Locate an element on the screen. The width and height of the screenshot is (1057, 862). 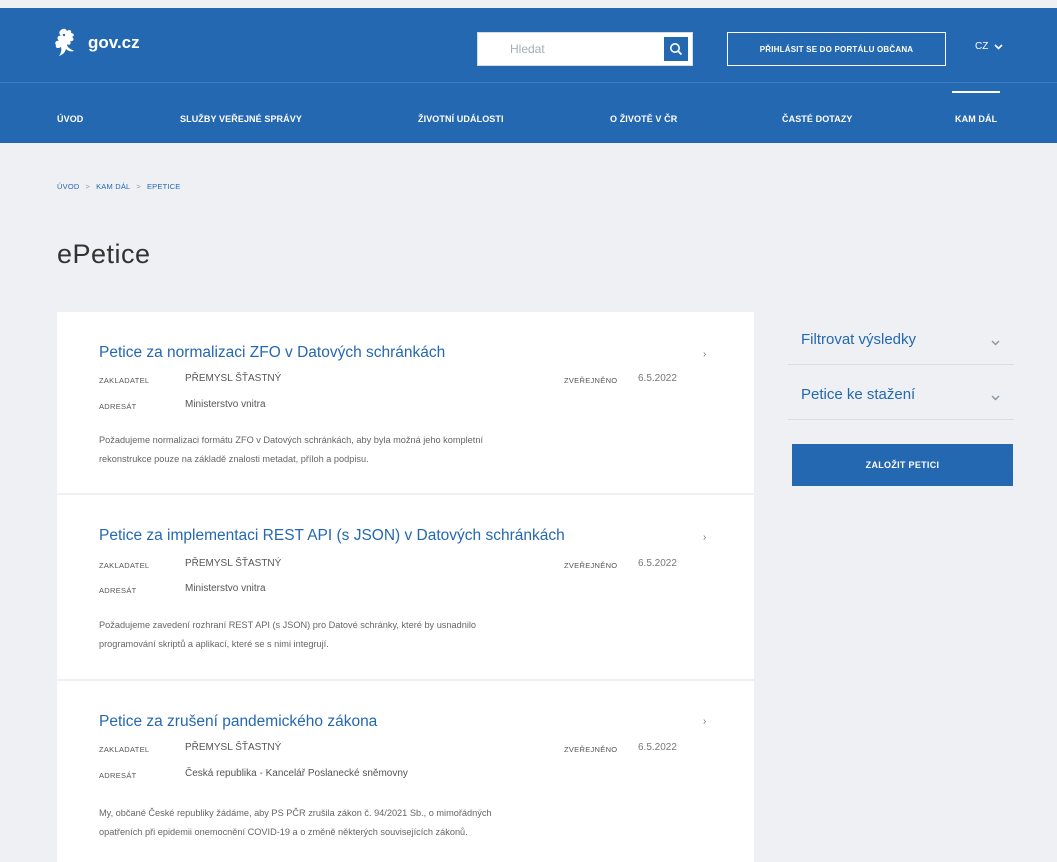
nav-item-sluzby: SLUŽBY VEŘEJNÉ SPRÁVY is located at coordinates (241, 119).